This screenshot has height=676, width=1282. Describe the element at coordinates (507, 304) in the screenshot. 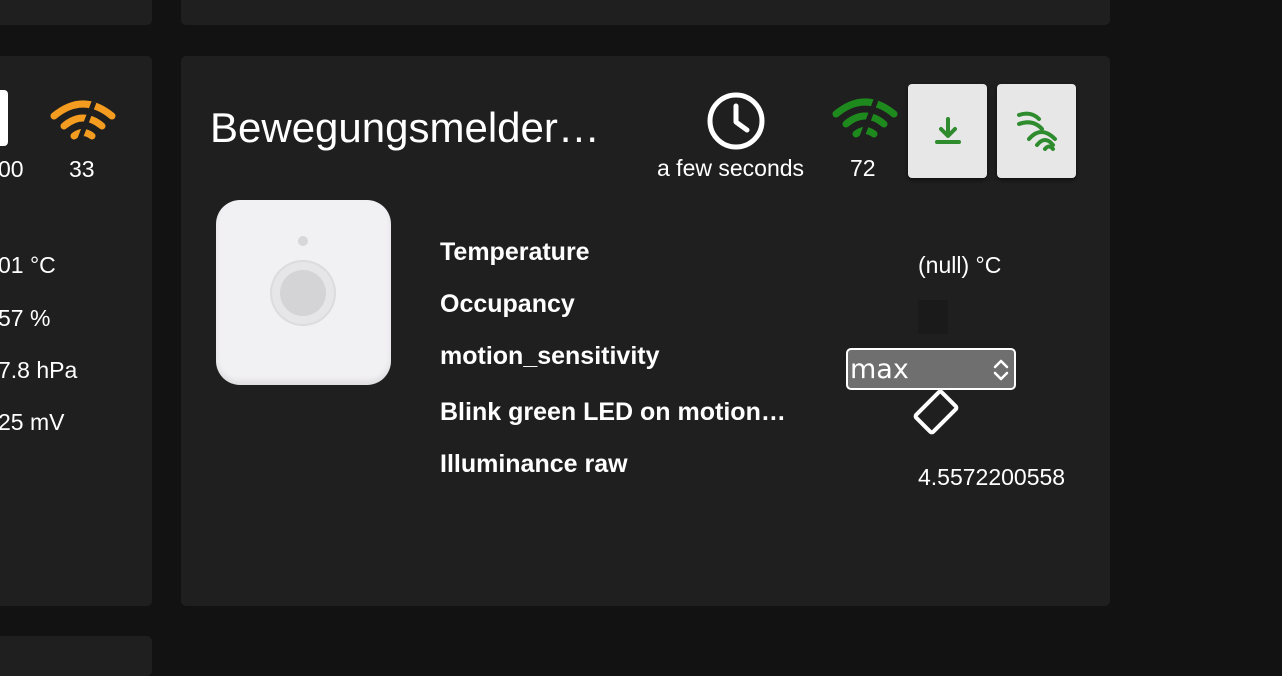

I see `property-label: Occupancy` at that location.